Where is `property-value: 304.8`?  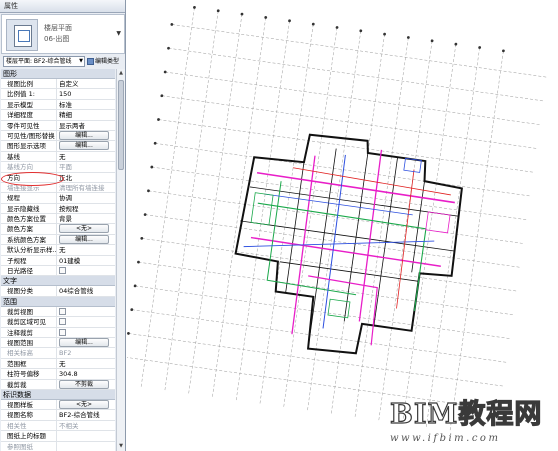 property-value: 304.8 is located at coordinates (86, 373).